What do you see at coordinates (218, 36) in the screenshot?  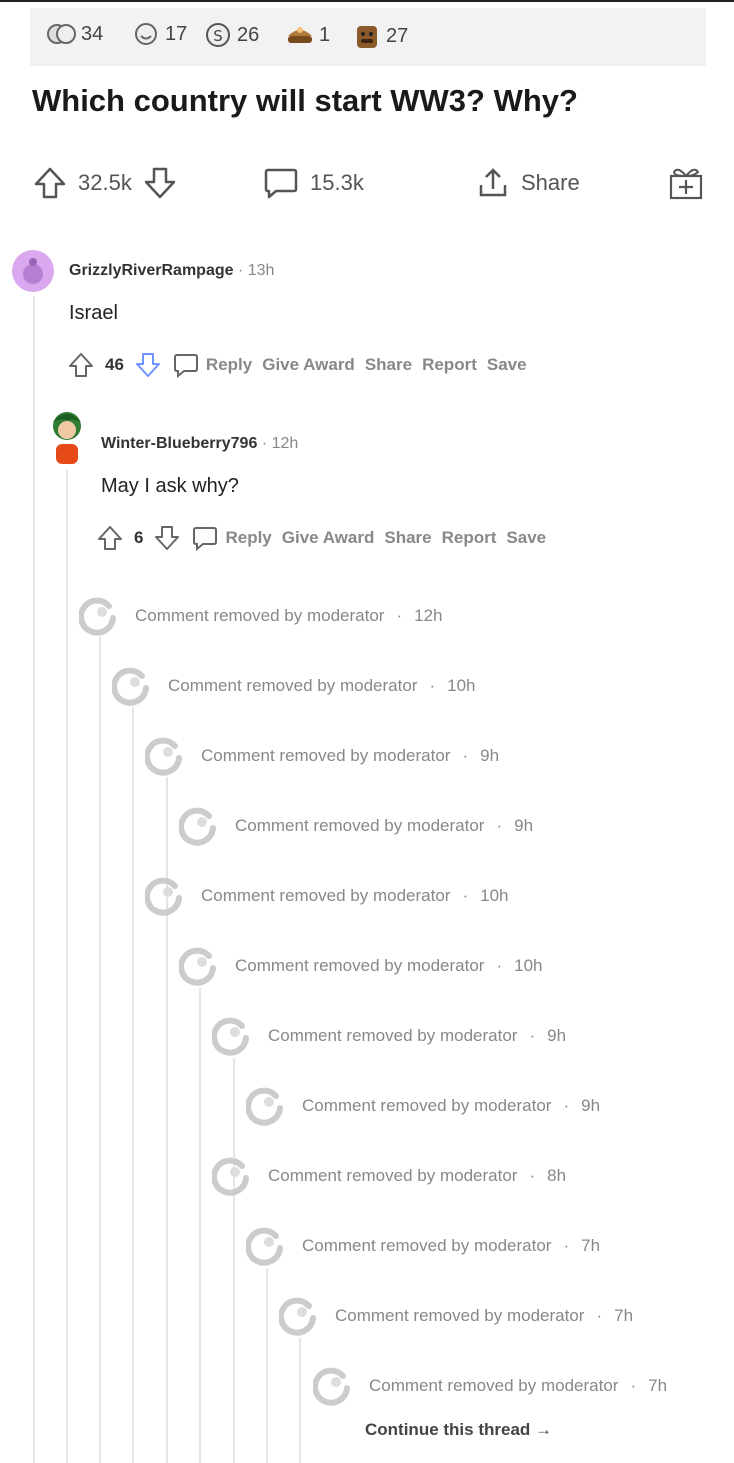 I see `svg-text: S` at bounding box center [218, 36].